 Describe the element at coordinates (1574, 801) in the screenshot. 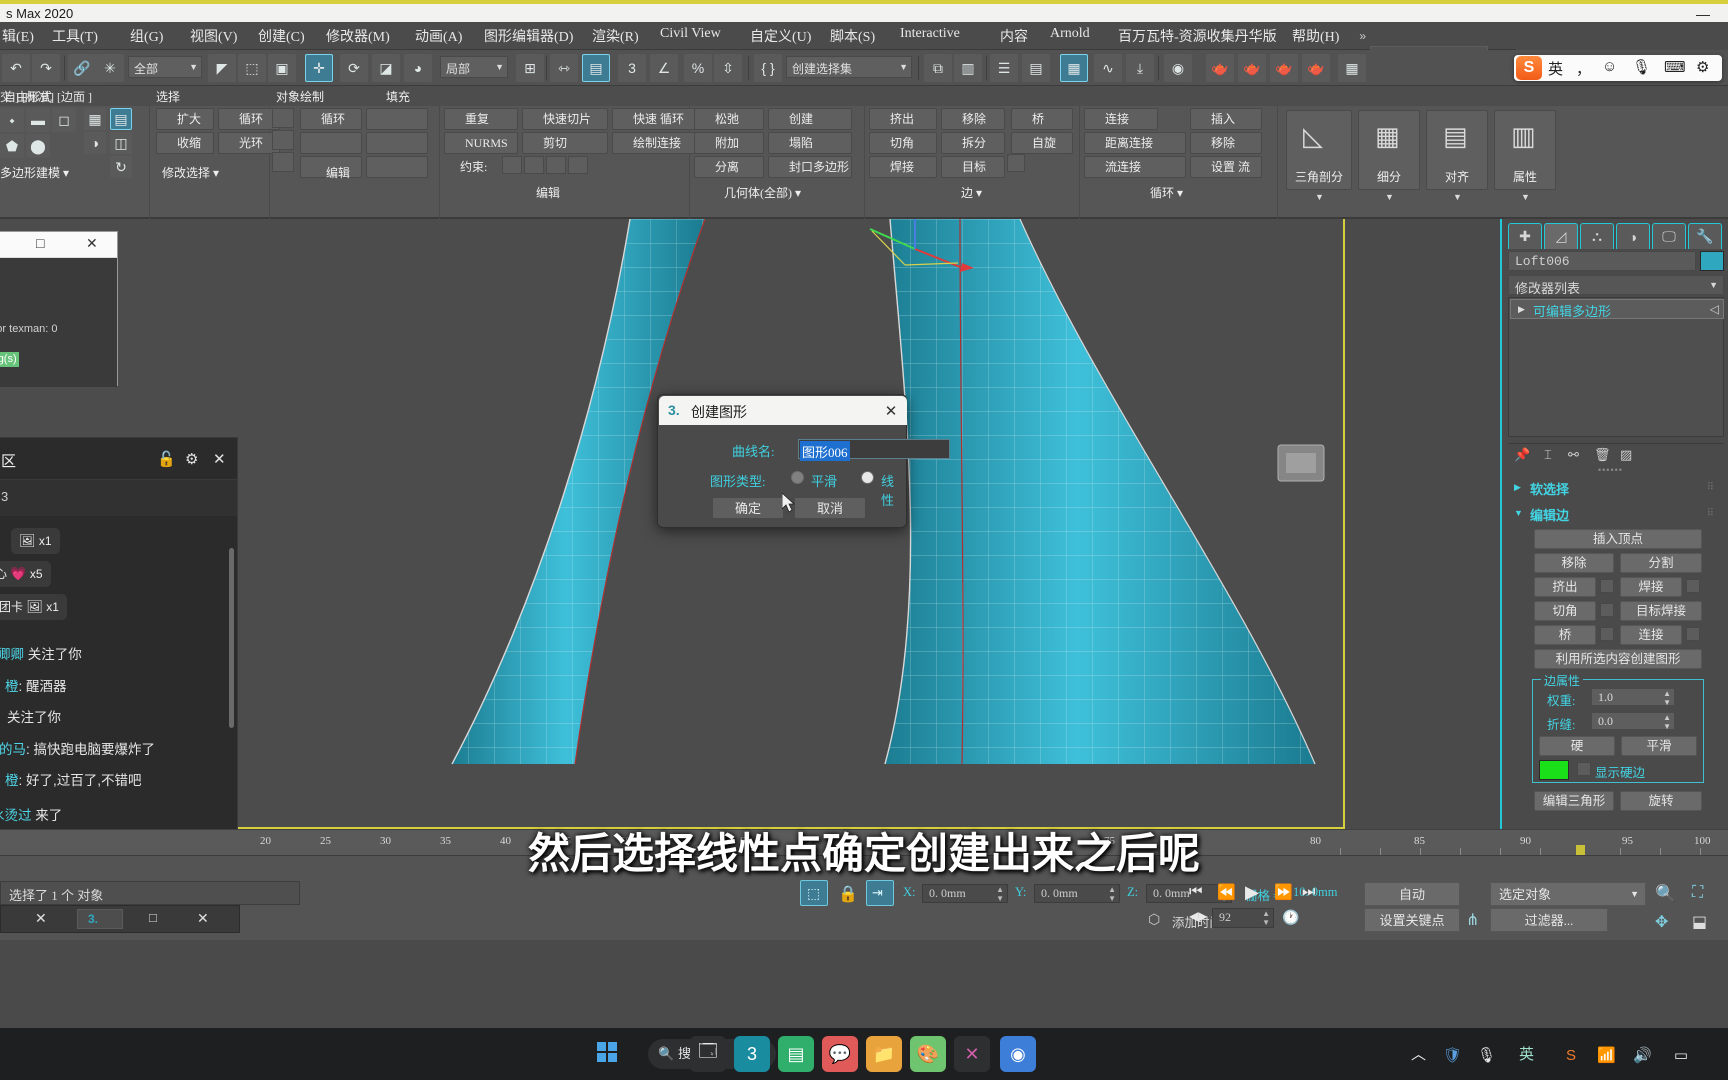

I see `edit-triangulation-button: 编辑三角形` at that location.